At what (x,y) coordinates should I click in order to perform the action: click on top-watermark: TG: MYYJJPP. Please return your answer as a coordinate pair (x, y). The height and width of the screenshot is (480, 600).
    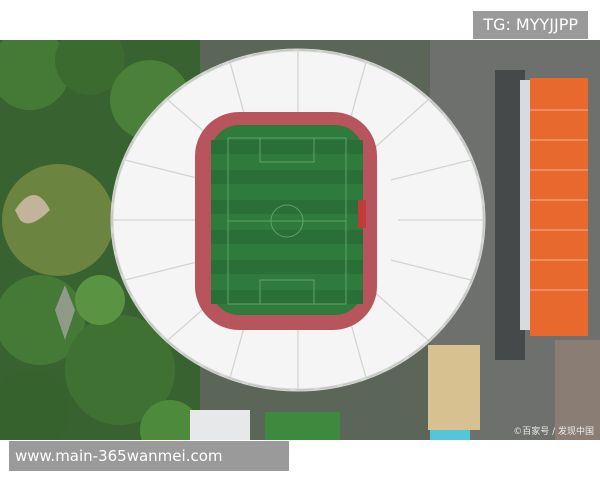
    Looking at the image, I should click on (530, 25).